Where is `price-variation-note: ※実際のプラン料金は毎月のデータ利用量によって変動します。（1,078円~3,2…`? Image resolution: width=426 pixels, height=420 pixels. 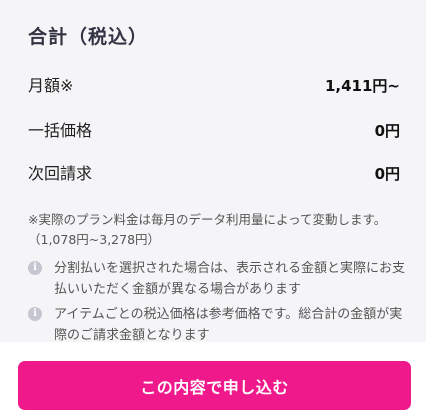
price-variation-note: ※実際のプラン料金は毎月のデータ利用量によって変動します。（1,078円~3,2… is located at coordinates (207, 229).